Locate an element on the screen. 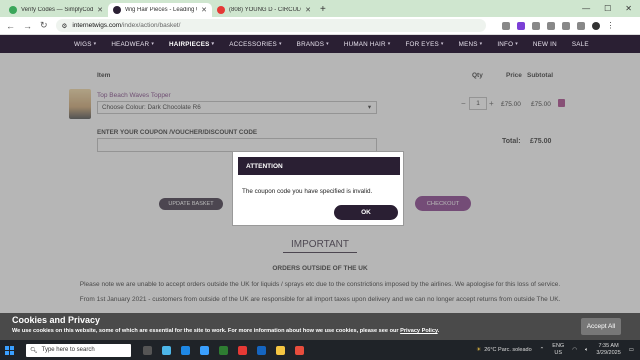  cookie-text-suffix: . is located at coordinates (438, 331).